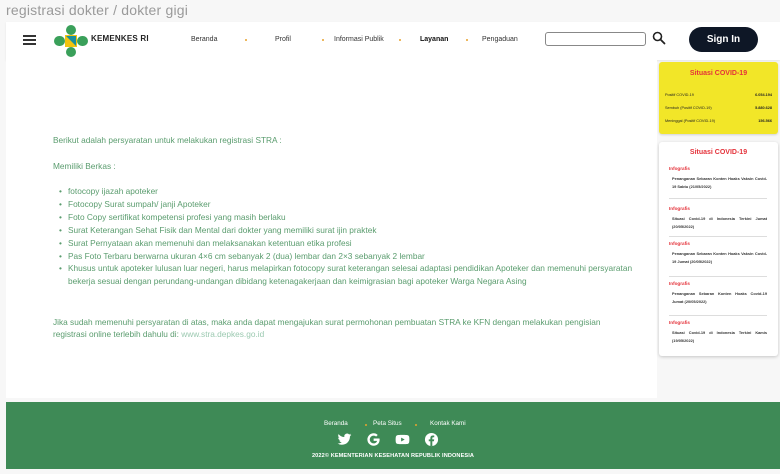 The height and width of the screenshot is (474, 780). Describe the element at coordinates (84, 166) in the screenshot. I see `berkas-heading: Memiliki Berkas :` at that location.